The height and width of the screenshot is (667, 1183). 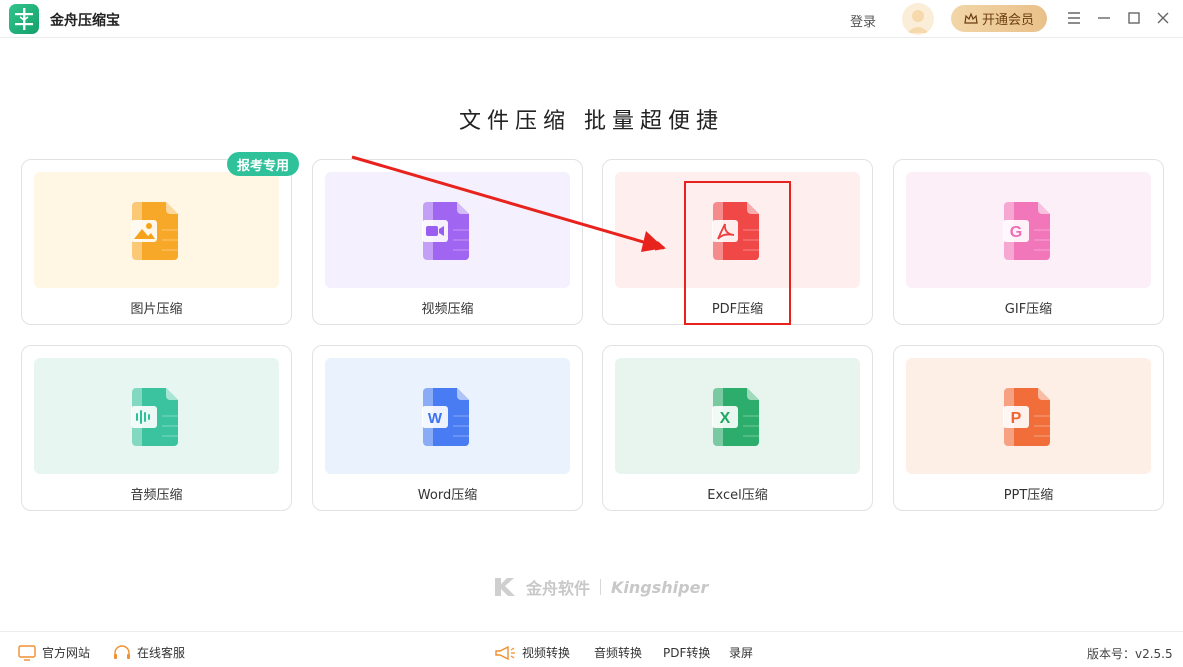 I want to click on compression-card-ppt: P PPT压缩, so click(x=1028, y=428).